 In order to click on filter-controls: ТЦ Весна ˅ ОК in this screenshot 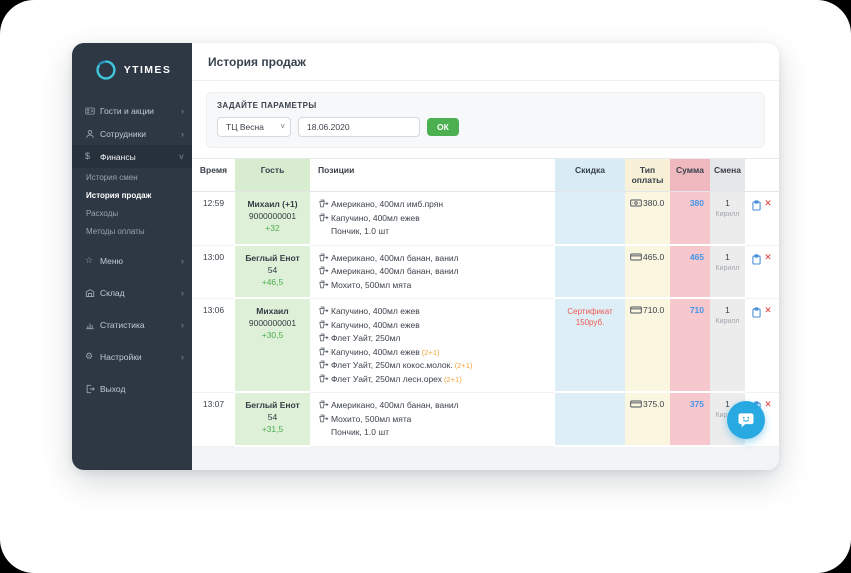, I will do `click(485, 127)`.